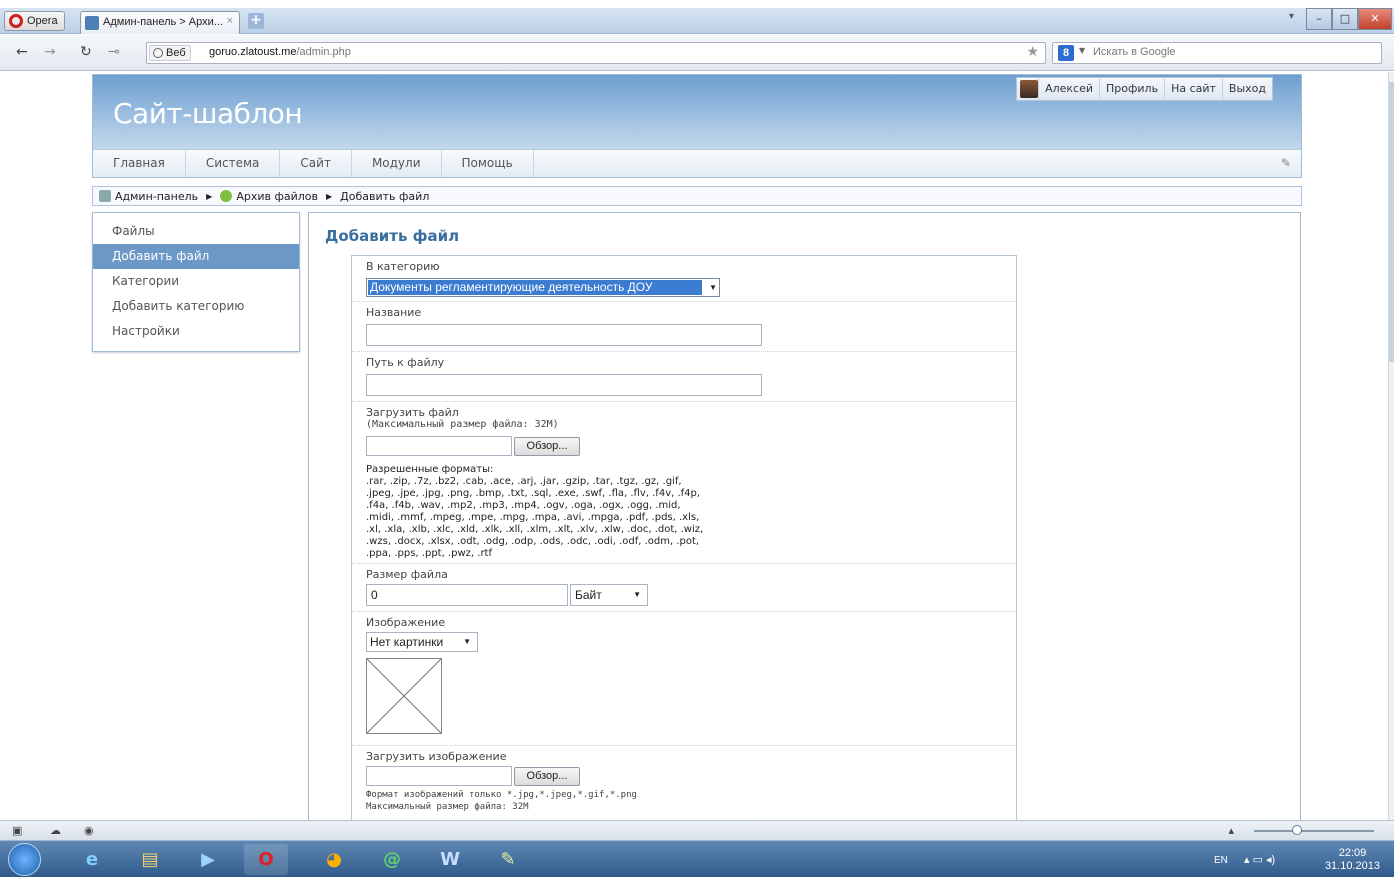  What do you see at coordinates (1286, 163) in the screenshot?
I see `wrench-icon: ✎` at bounding box center [1286, 163].